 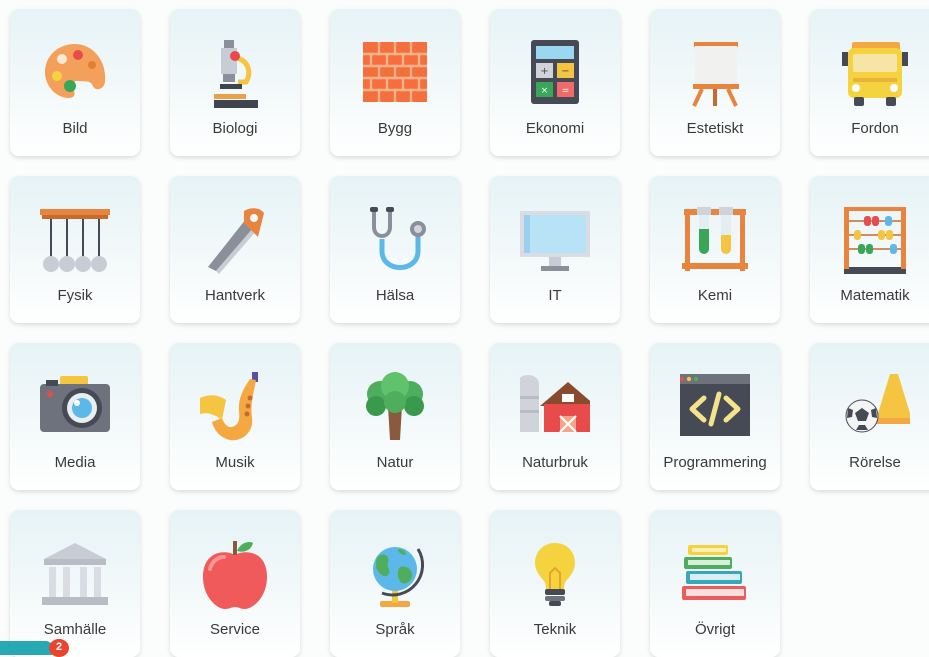 I want to click on subject-label: Fordon, so click(x=875, y=128).